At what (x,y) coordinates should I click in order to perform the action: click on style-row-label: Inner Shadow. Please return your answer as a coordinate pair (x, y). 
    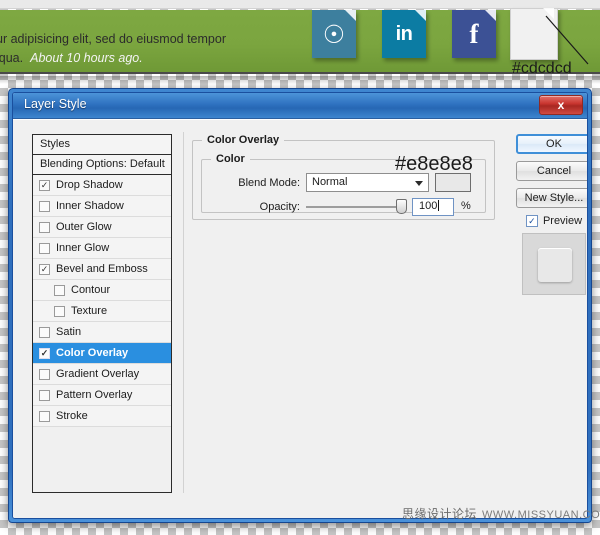
    Looking at the image, I should click on (90, 206).